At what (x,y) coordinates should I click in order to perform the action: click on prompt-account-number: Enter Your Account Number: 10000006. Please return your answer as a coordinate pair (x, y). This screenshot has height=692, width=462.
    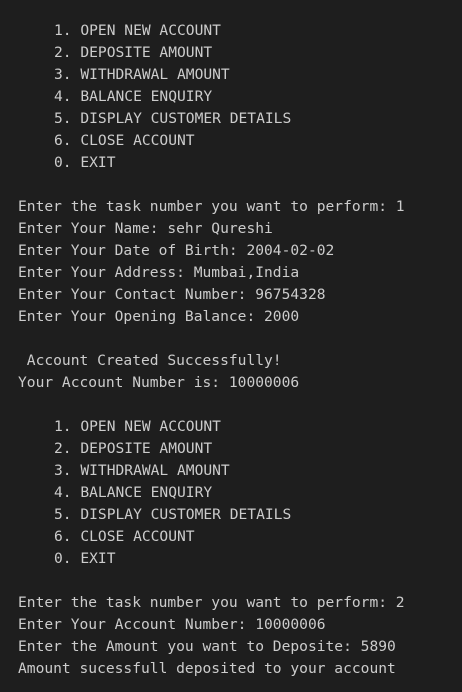
    Looking at the image, I should click on (172, 624).